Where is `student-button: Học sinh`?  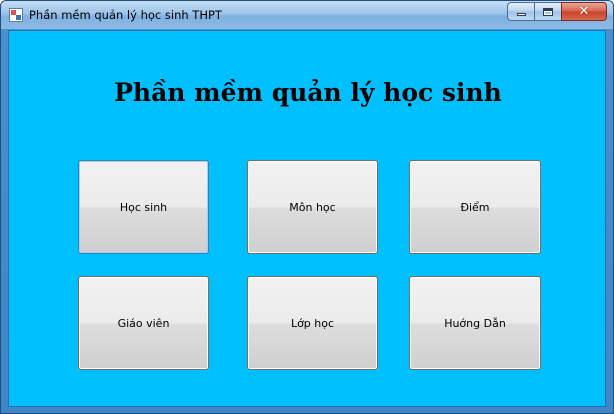 student-button: Học sinh is located at coordinates (143, 207).